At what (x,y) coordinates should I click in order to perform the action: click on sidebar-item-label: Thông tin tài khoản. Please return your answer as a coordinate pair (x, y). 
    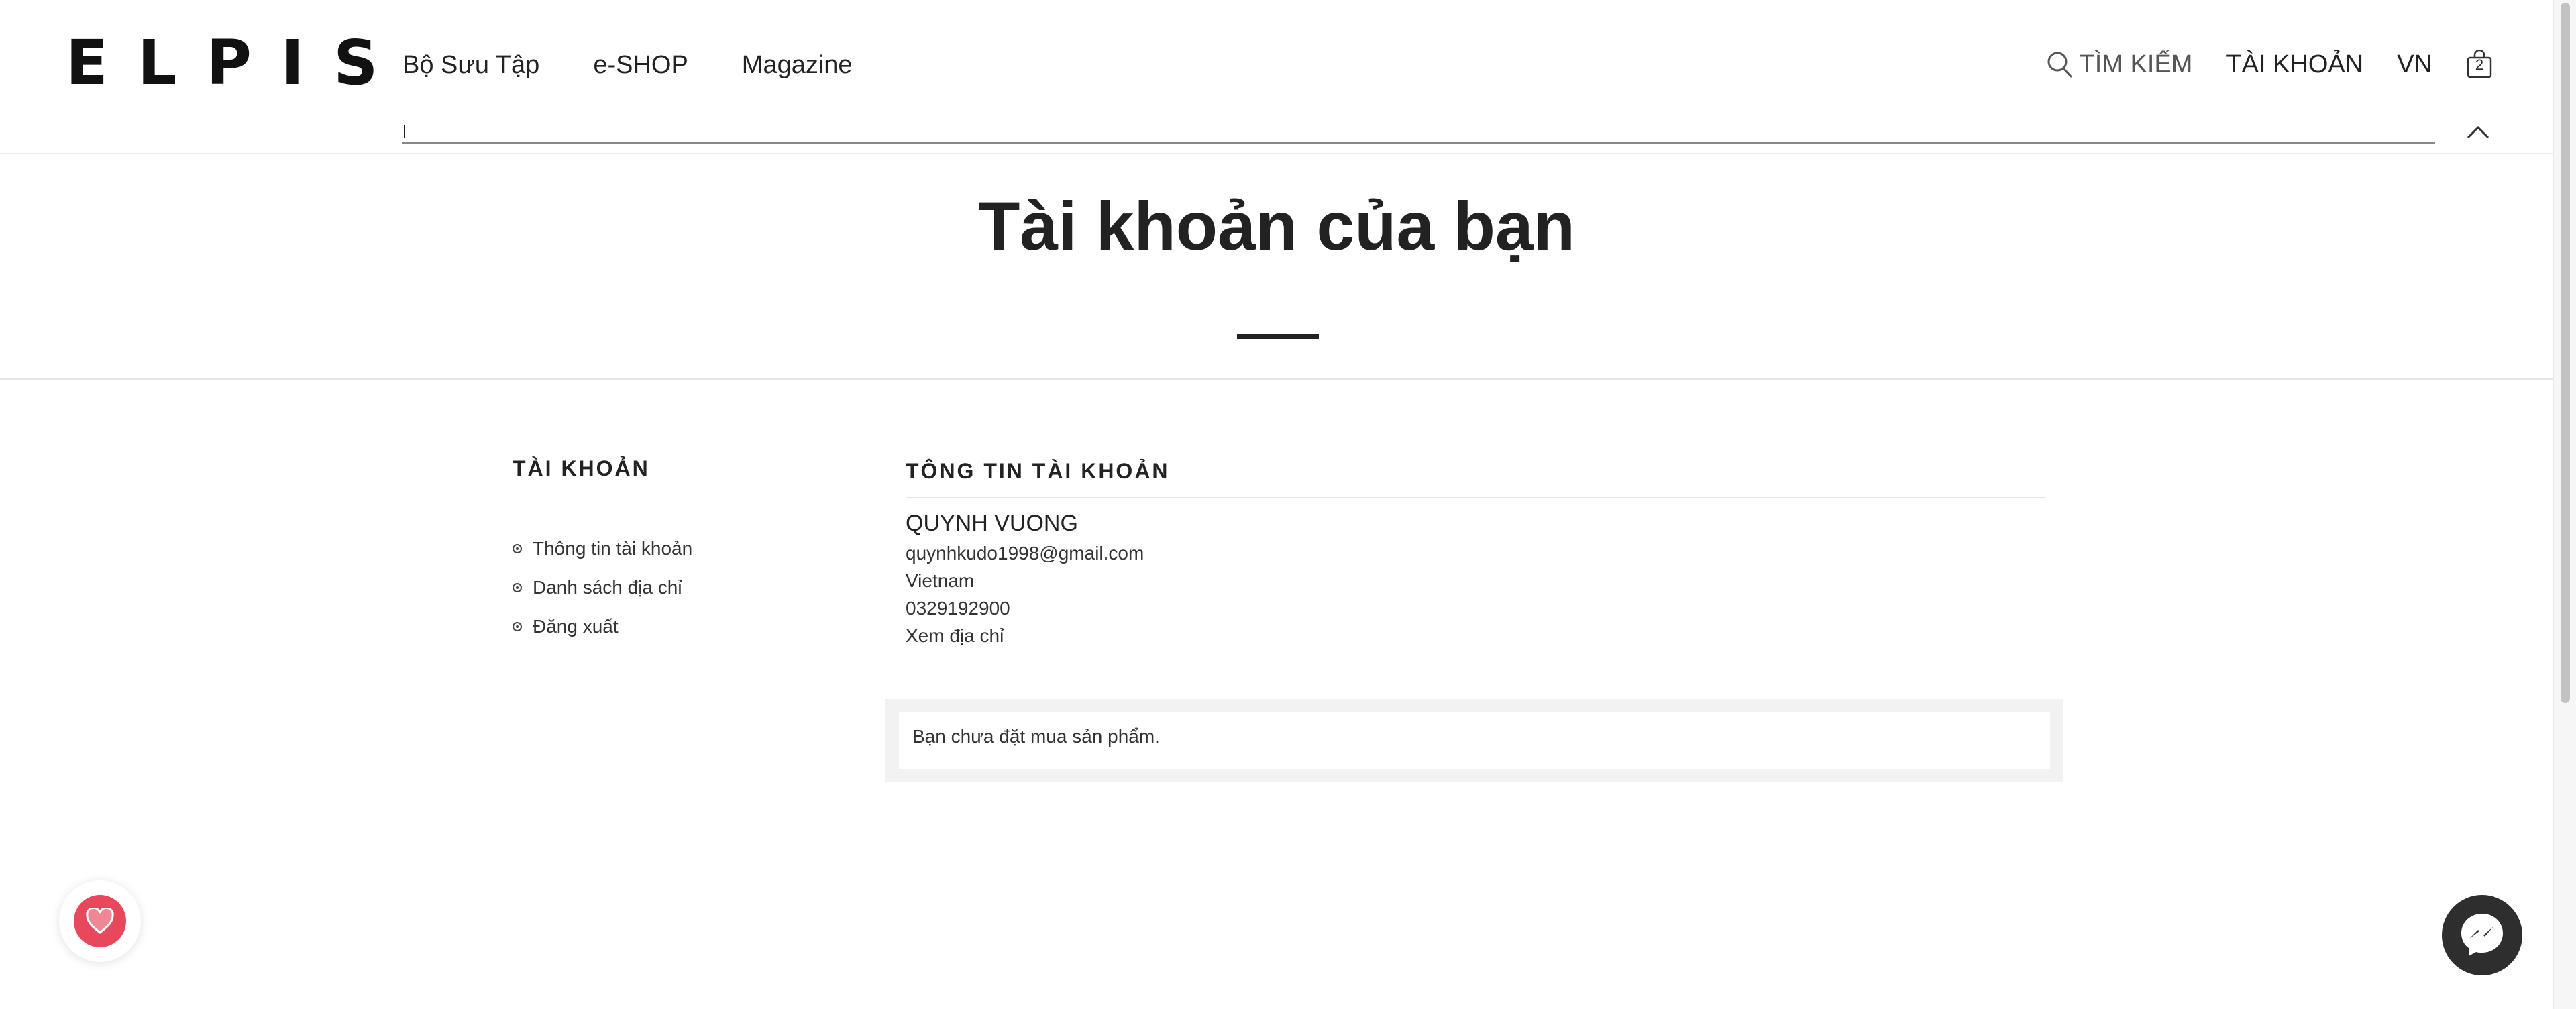
    Looking at the image, I should click on (613, 548).